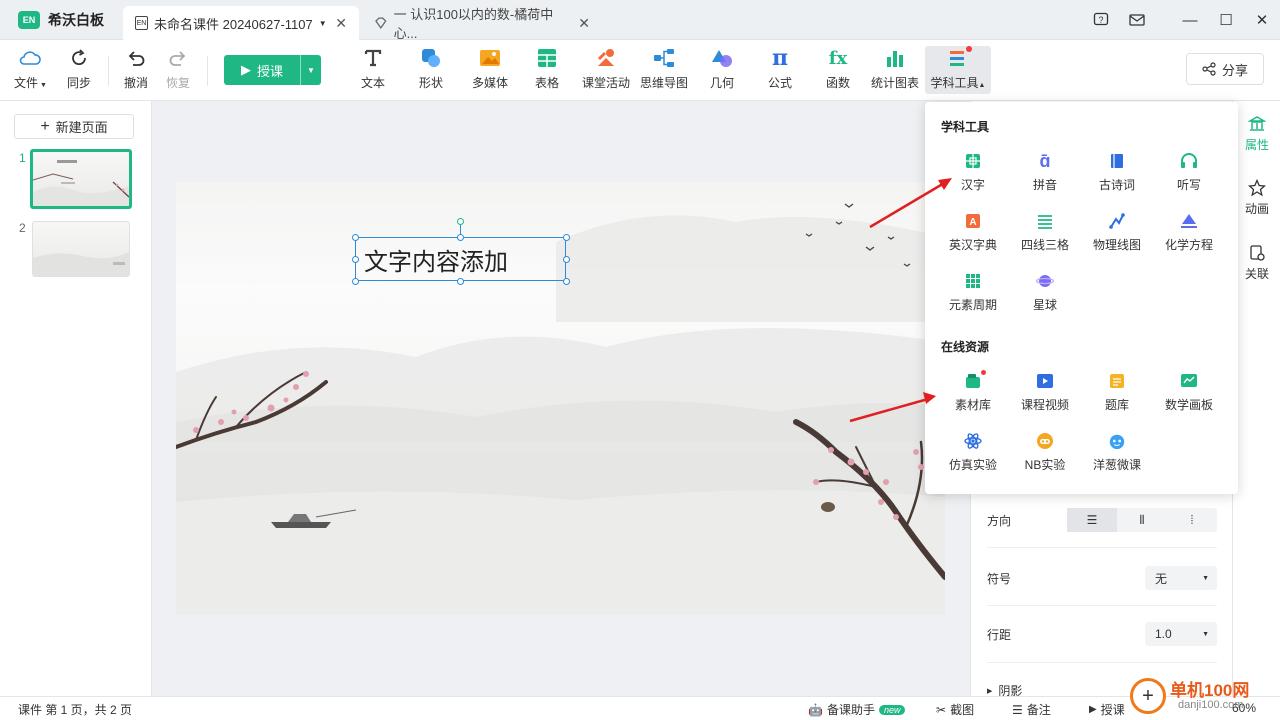 The height and width of the screenshot is (720, 1280). What do you see at coordinates (30, 68) in the screenshot?
I see `file-button: 文件 ▼` at bounding box center [30, 68].